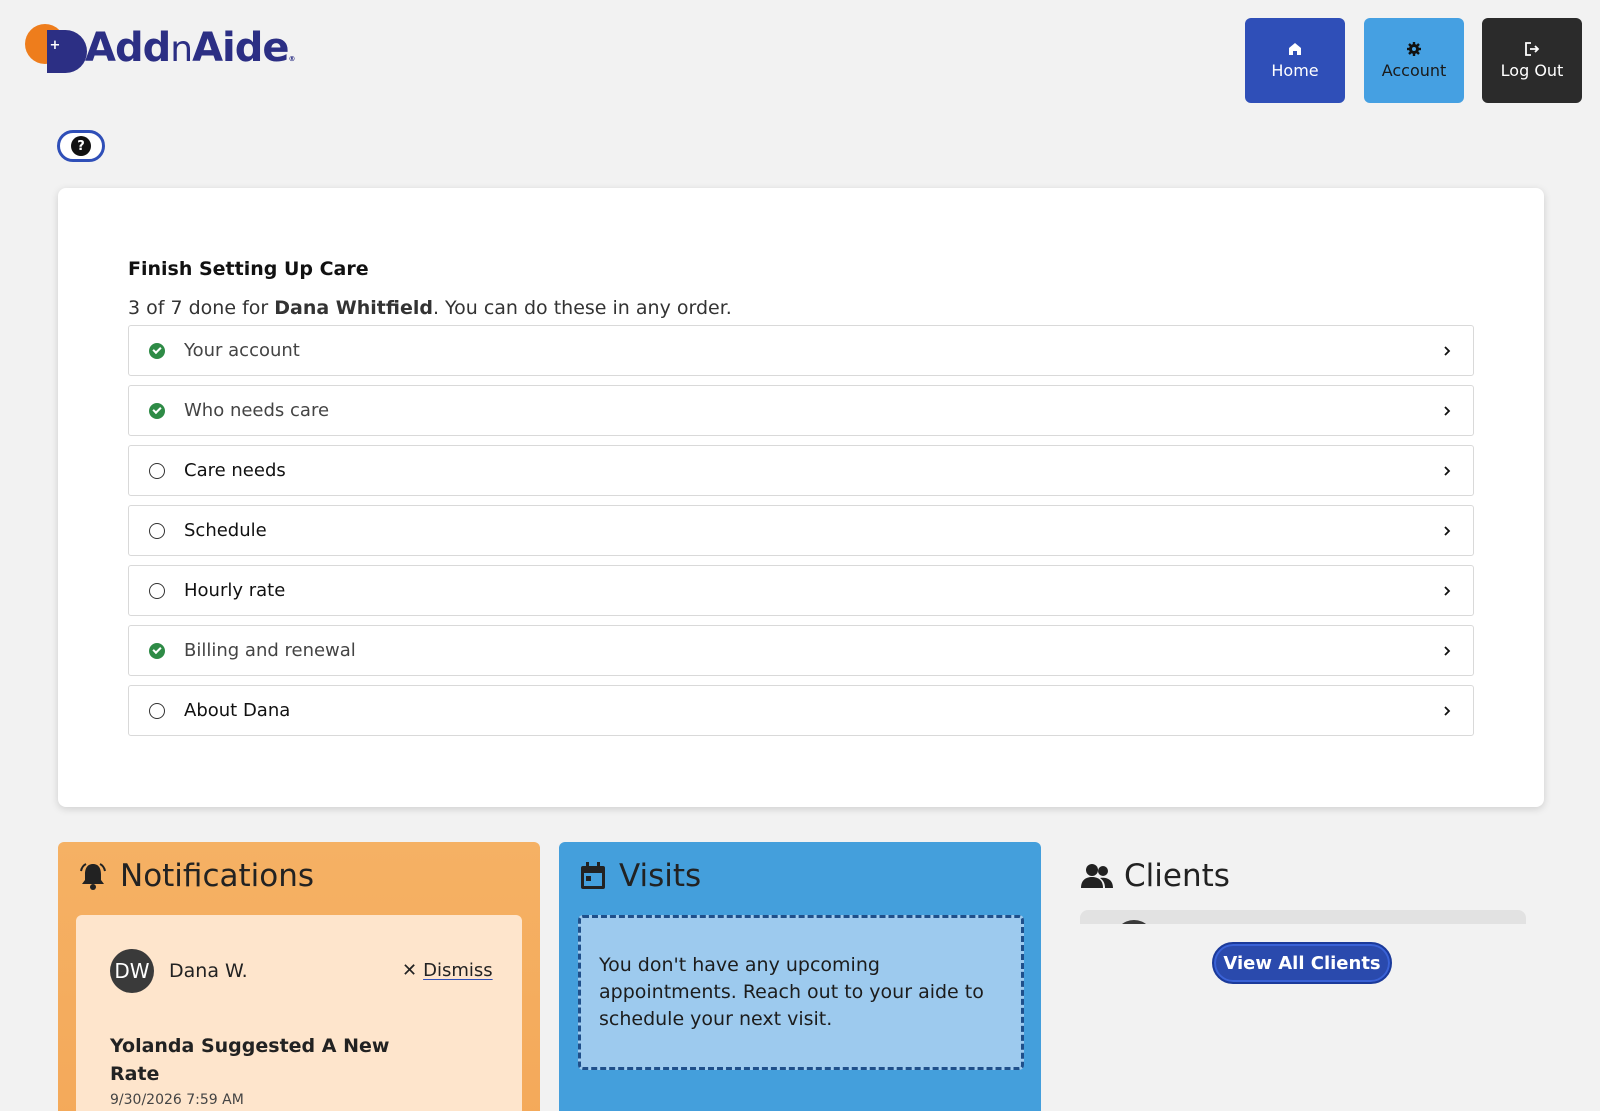 Image resolution: width=1600 pixels, height=1111 pixels. What do you see at coordinates (801, 710) in the screenshot?
I see `setup-step-item: About Dana` at bounding box center [801, 710].